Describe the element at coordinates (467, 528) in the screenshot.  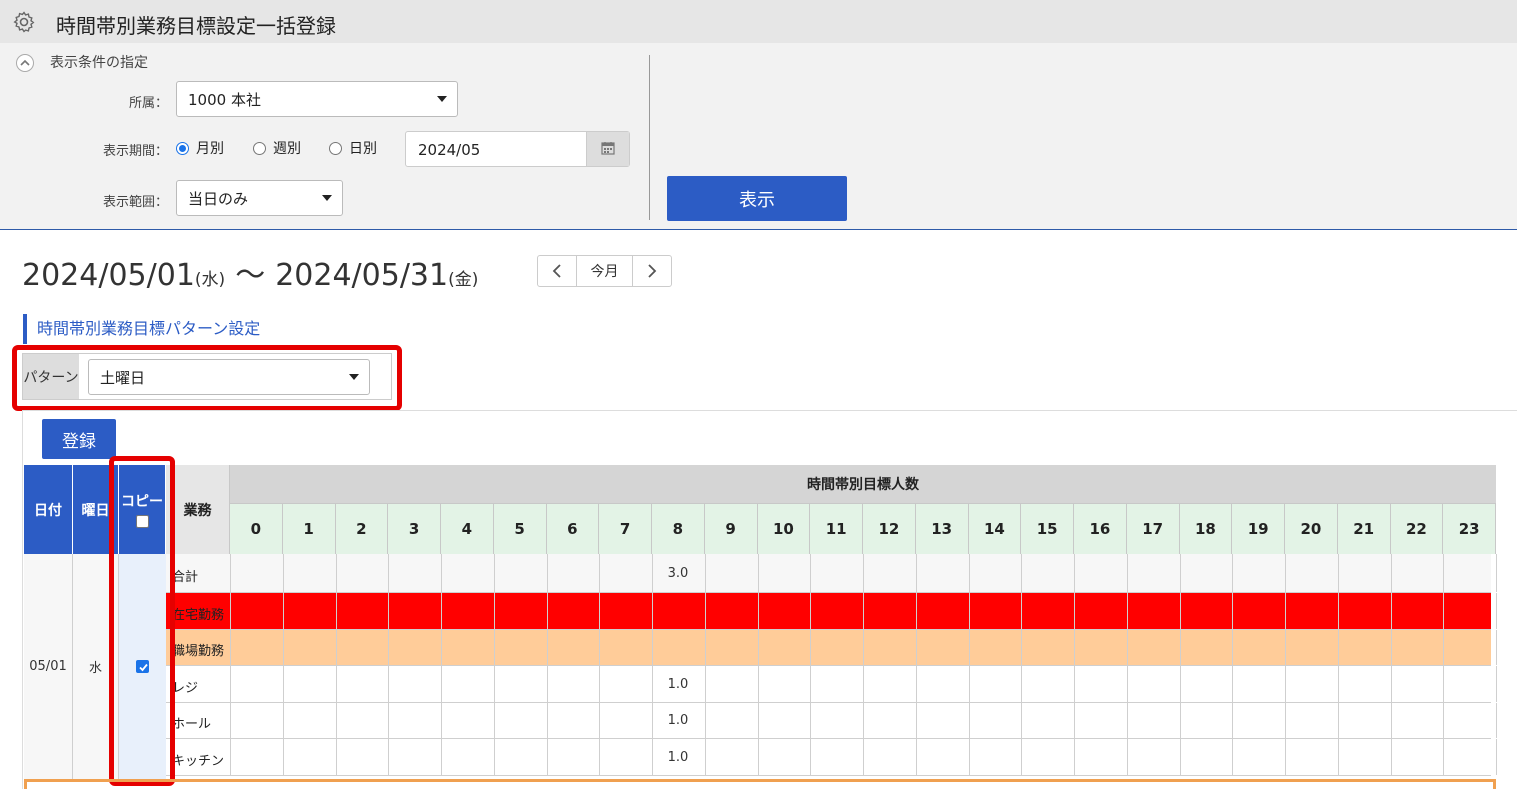
I see `hour-header: 4` at that location.